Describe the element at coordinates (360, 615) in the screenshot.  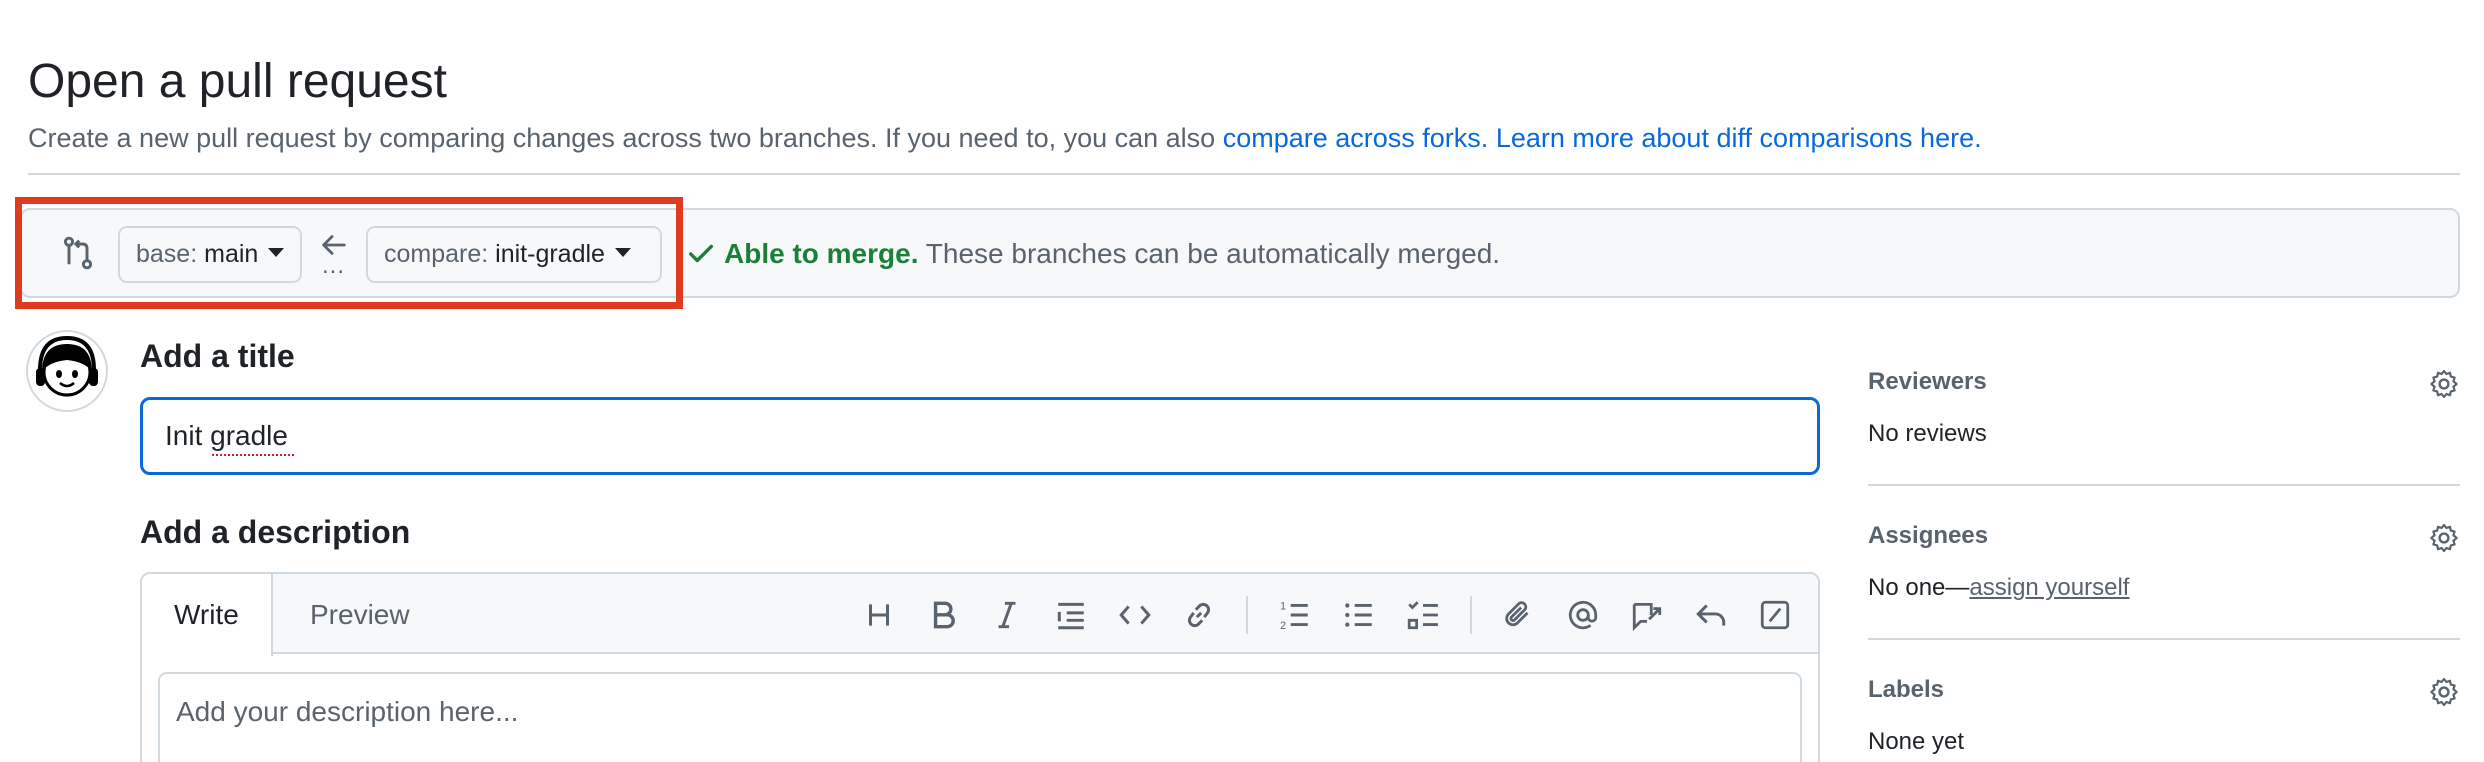
I see `tab-preview: Preview` at that location.